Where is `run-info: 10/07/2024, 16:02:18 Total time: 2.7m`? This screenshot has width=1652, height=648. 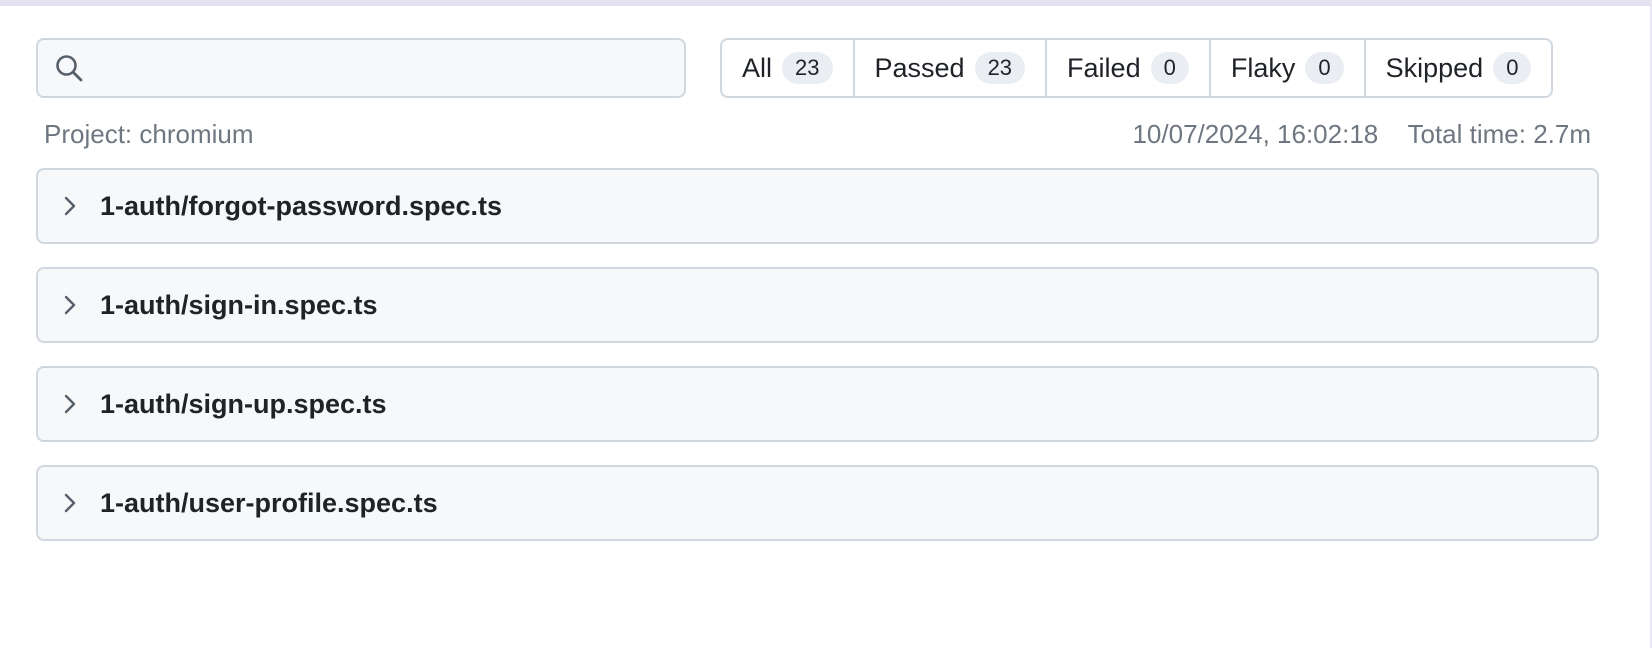
run-info: 10/07/2024, 16:02:18 Total time: 2.7m is located at coordinates (1361, 134).